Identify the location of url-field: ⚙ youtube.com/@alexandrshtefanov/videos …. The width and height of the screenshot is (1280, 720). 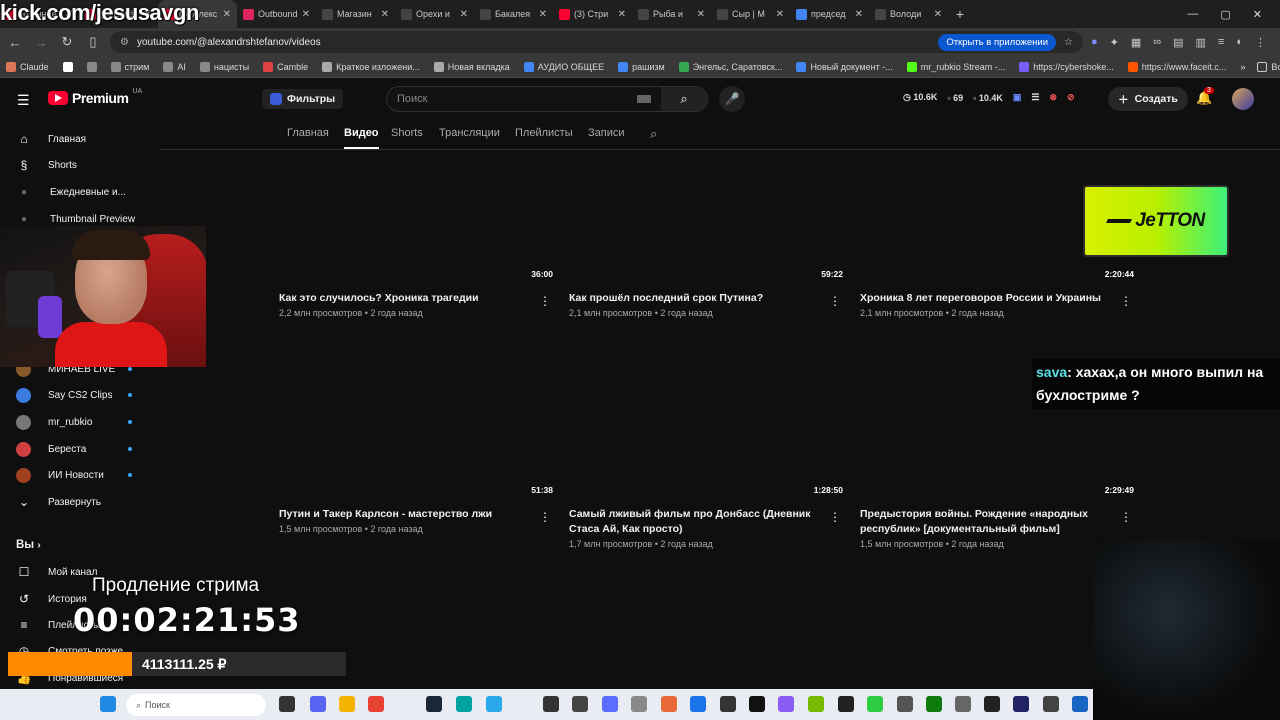
(596, 42).